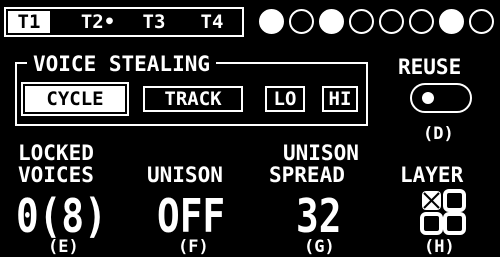  Describe the element at coordinates (428, 98) in the screenshot. I see `reuse-toggle-knob` at that location.